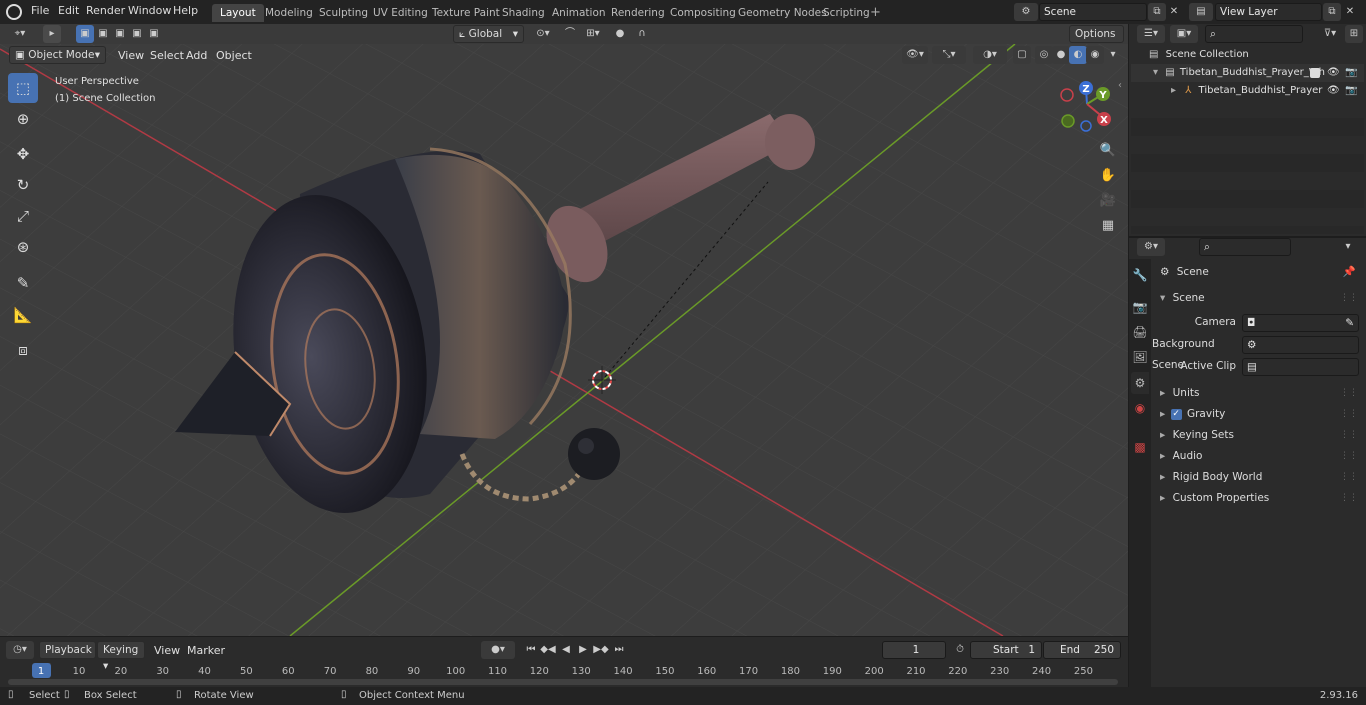 The width and height of the screenshot is (1366, 705). What do you see at coordinates (1258, 393) in the screenshot?
I see `units-panel: ▸ Units ⋮⋮` at bounding box center [1258, 393].